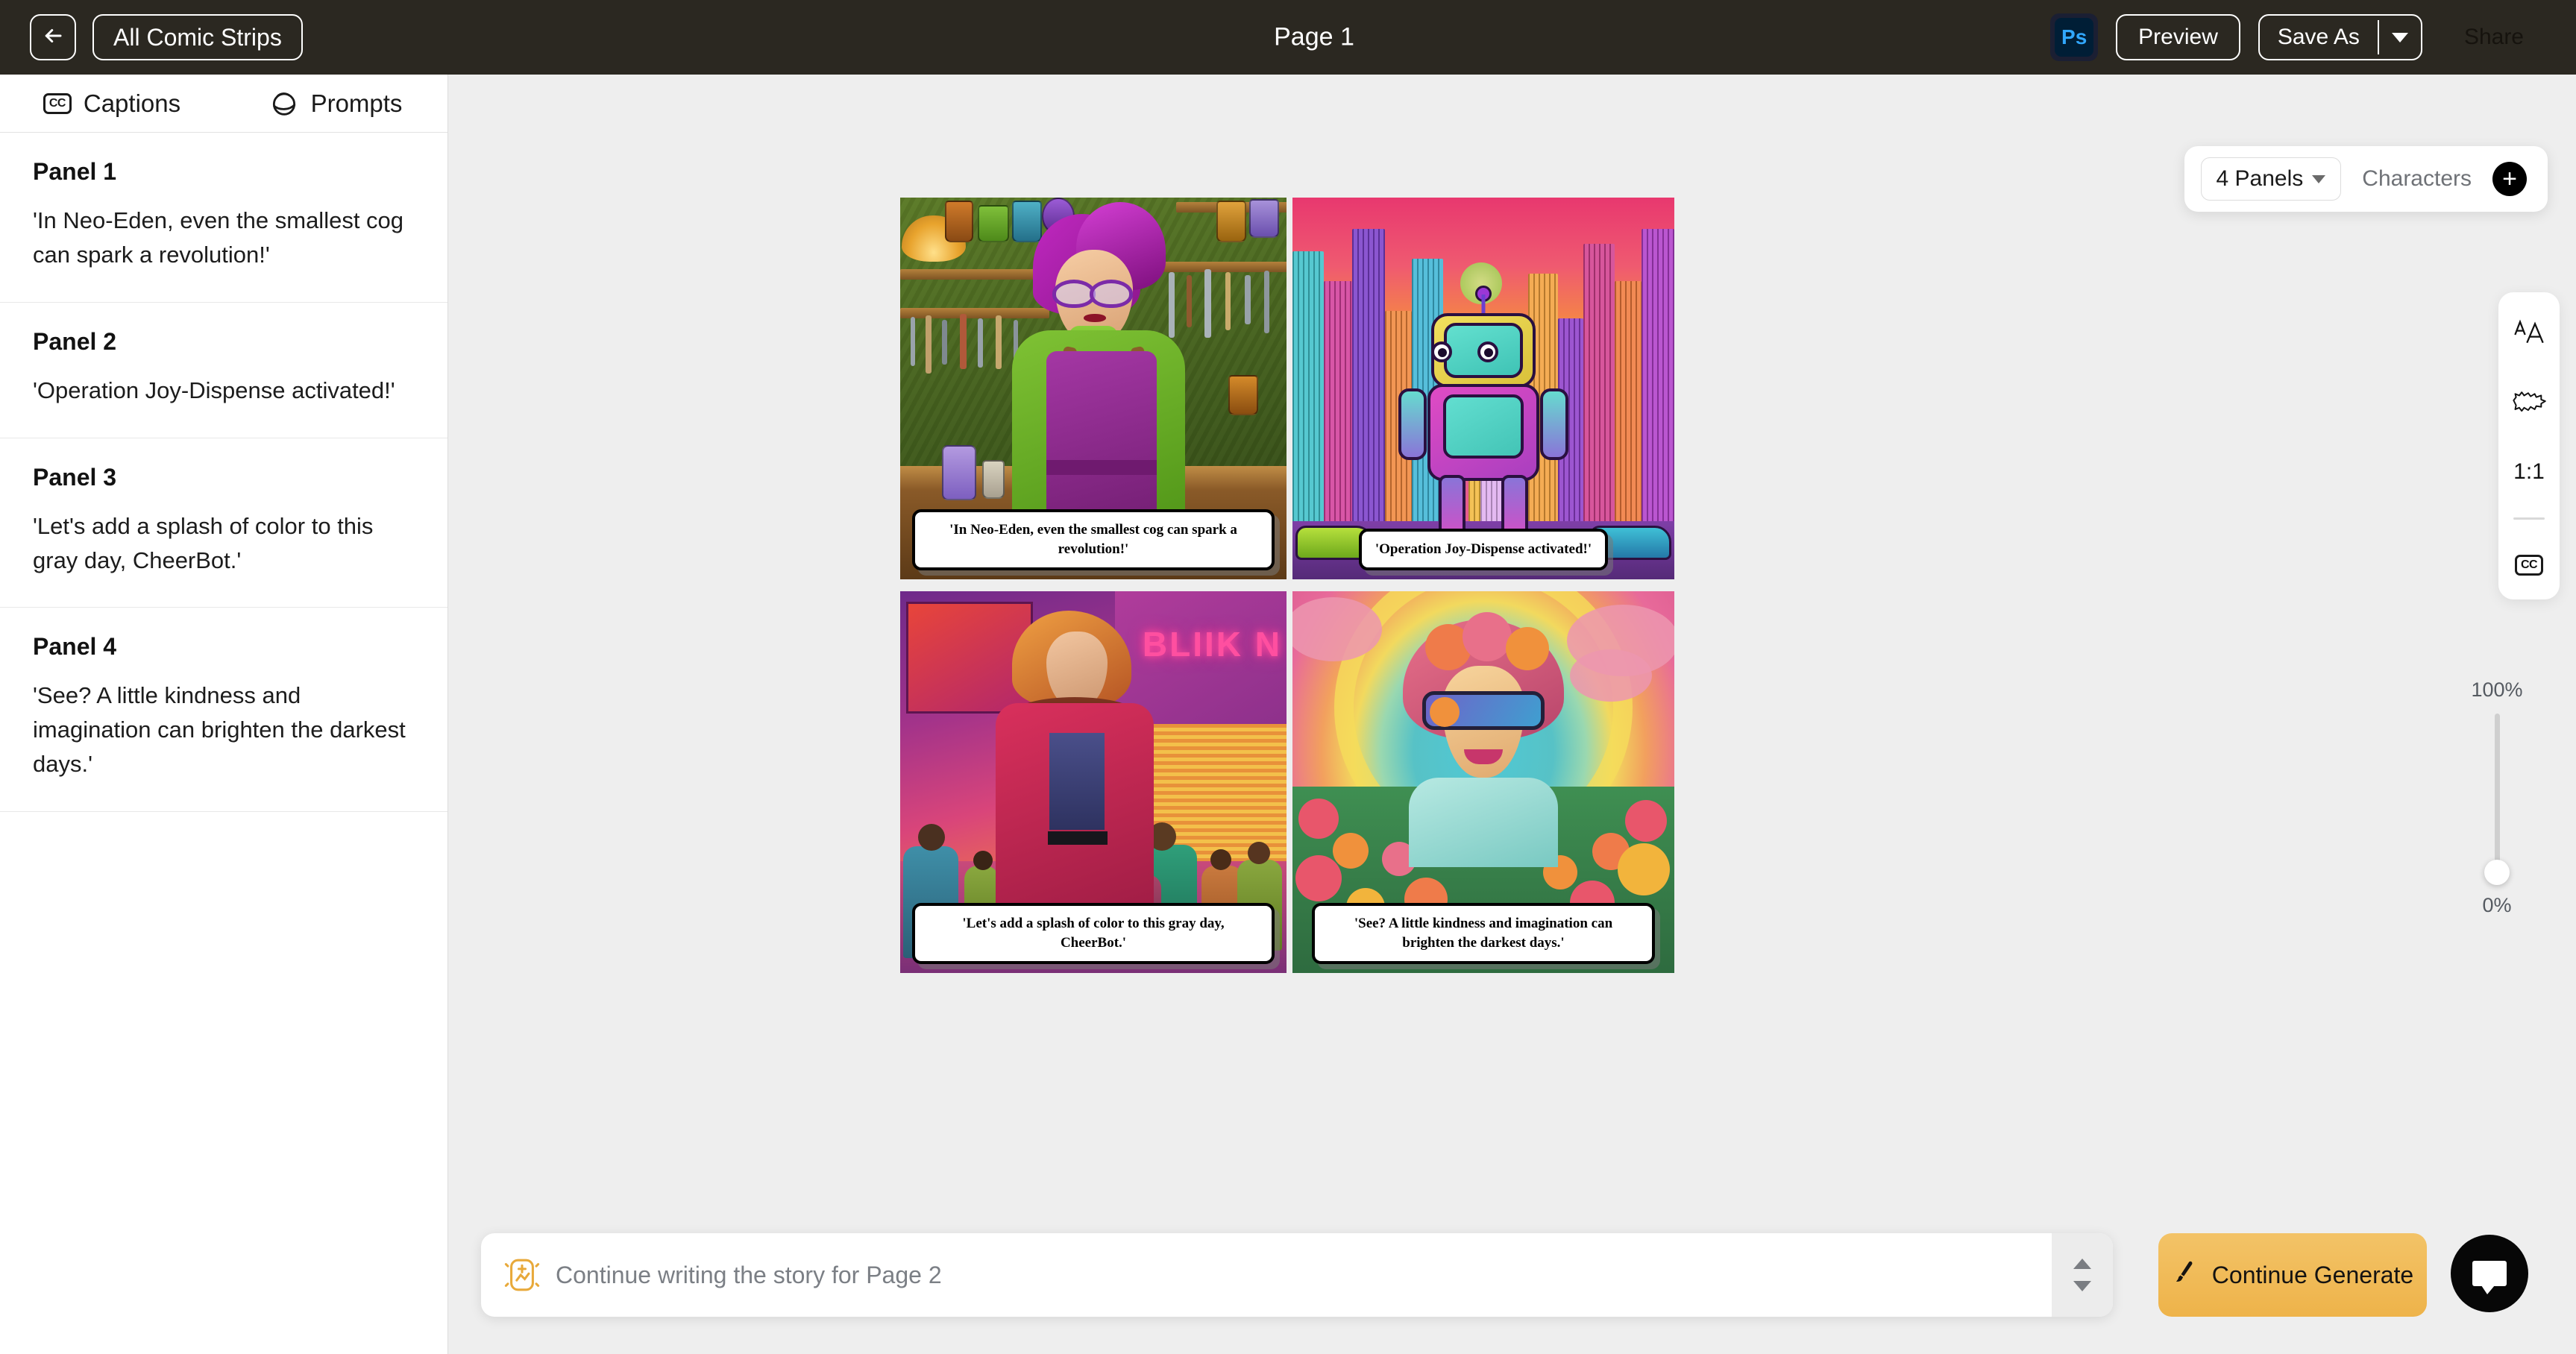  I want to click on canvas-vertical-toolbar: 1:1 CC, so click(2529, 445).